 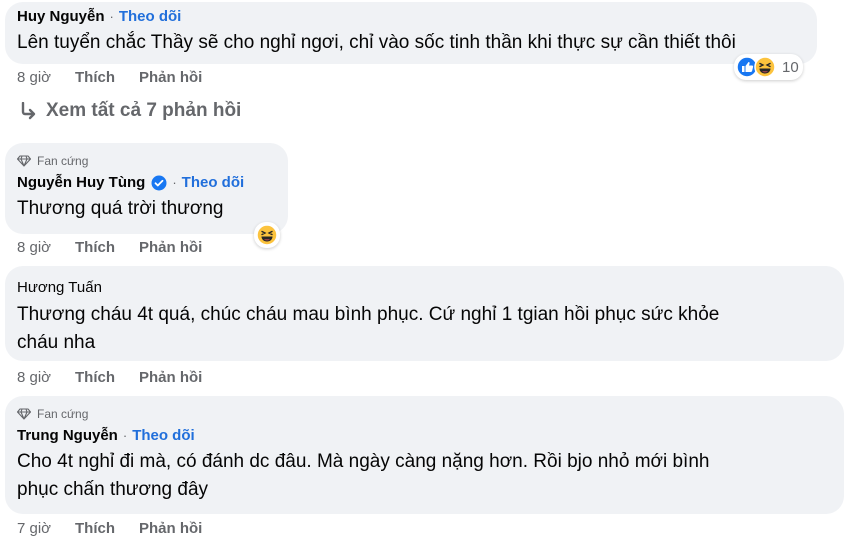 What do you see at coordinates (46, 529) in the screenshot?
I see `comment-time: 7 giờ` at bounding box center [46, 529].